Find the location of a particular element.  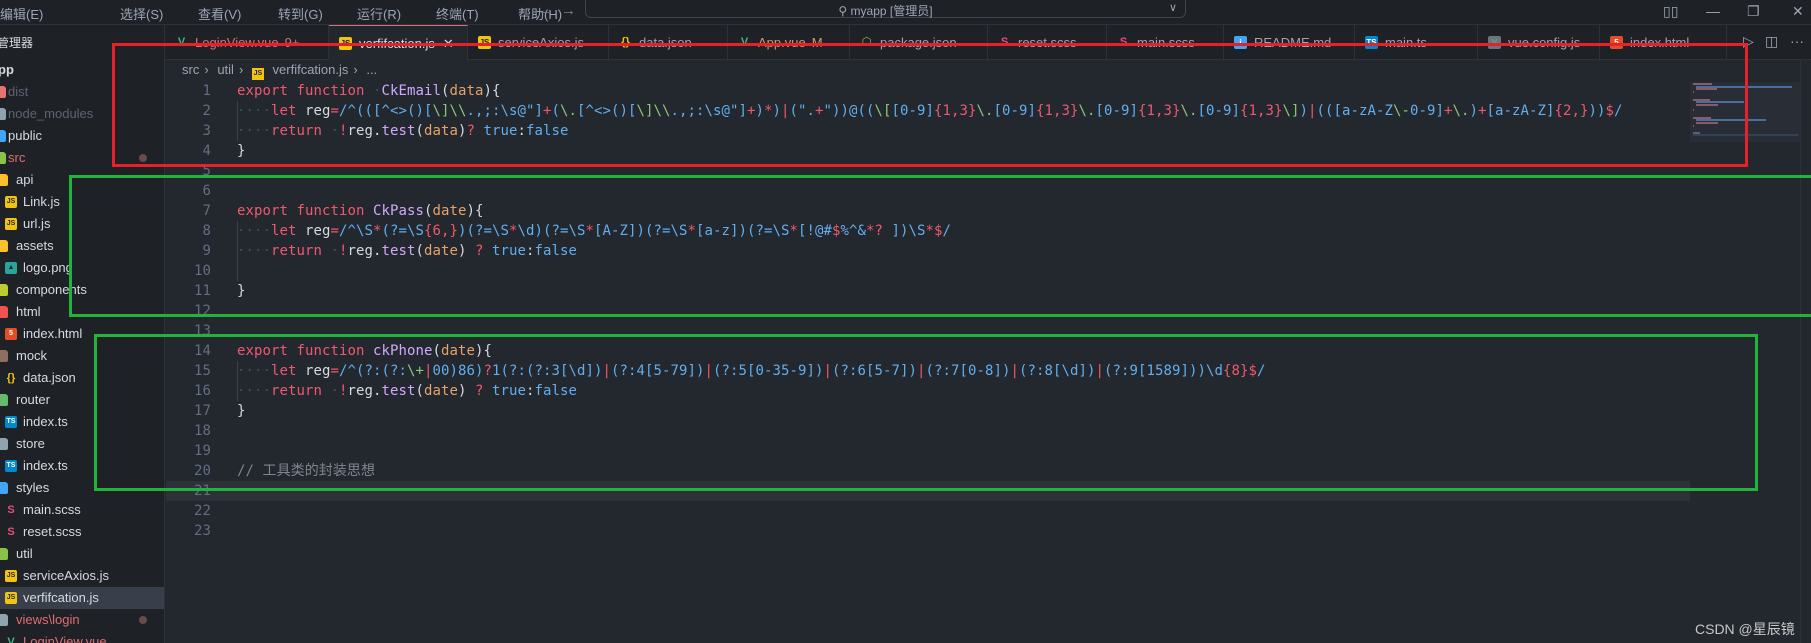

menu-item: 编辑(E) is located at coordinates (21, 13).